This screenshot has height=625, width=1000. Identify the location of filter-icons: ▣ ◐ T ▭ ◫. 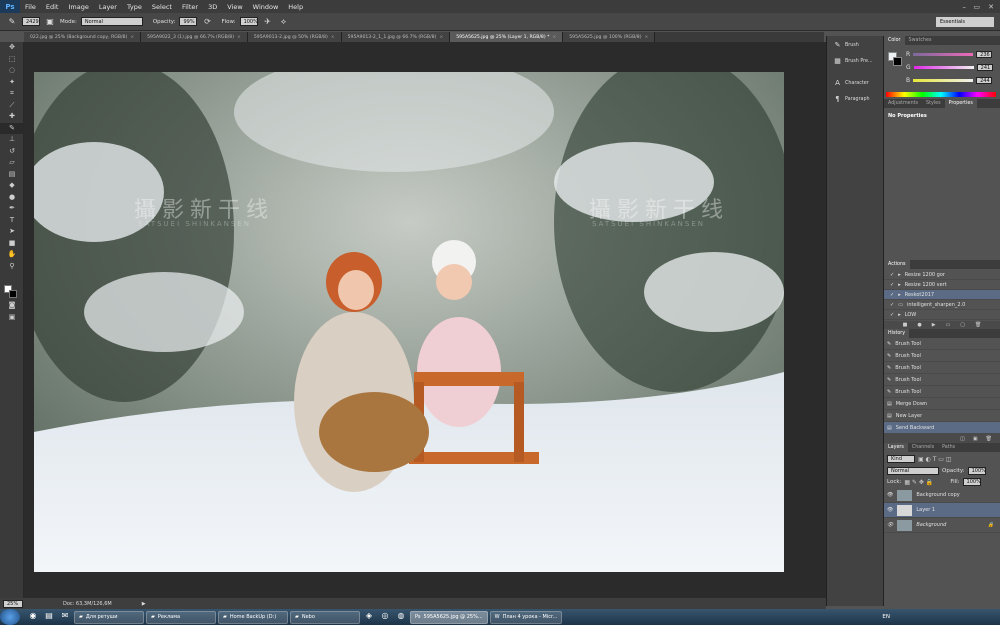
(935, 459).